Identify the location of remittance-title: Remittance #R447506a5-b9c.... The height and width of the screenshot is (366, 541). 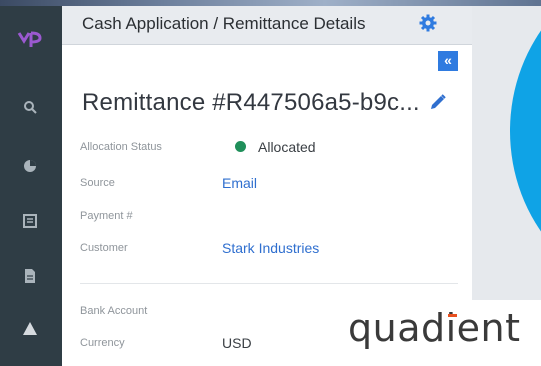
(251, 102).